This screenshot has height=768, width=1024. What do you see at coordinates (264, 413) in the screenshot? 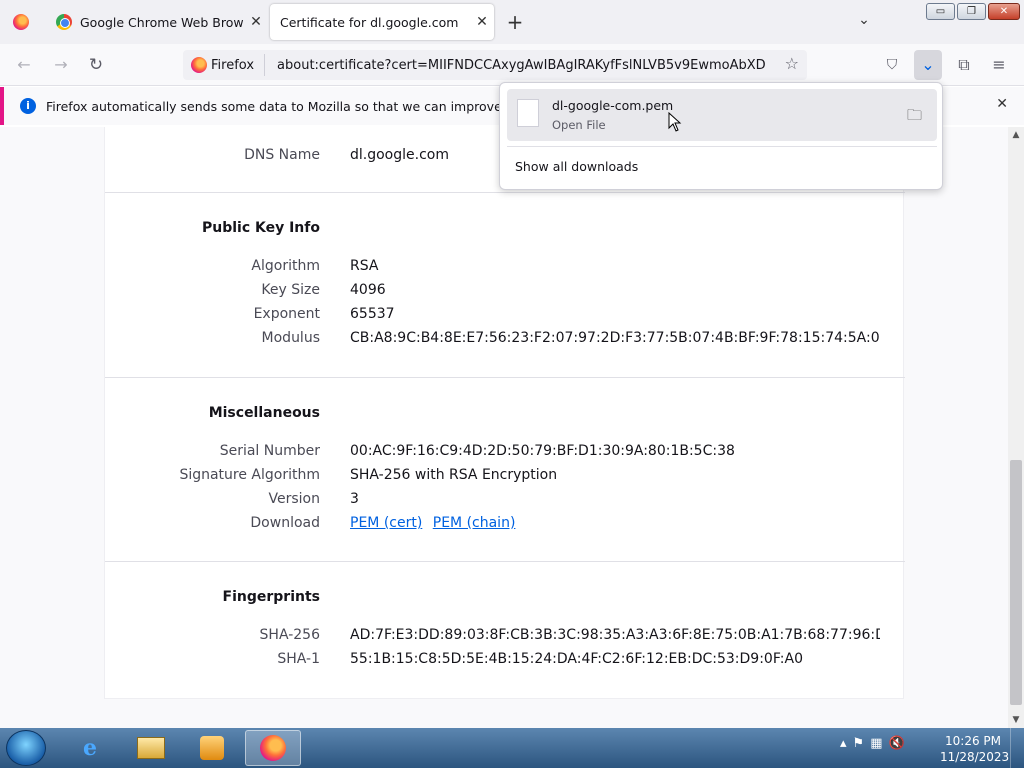
I see `section-title: Miscellaneous` at bounding box center [264, 413].